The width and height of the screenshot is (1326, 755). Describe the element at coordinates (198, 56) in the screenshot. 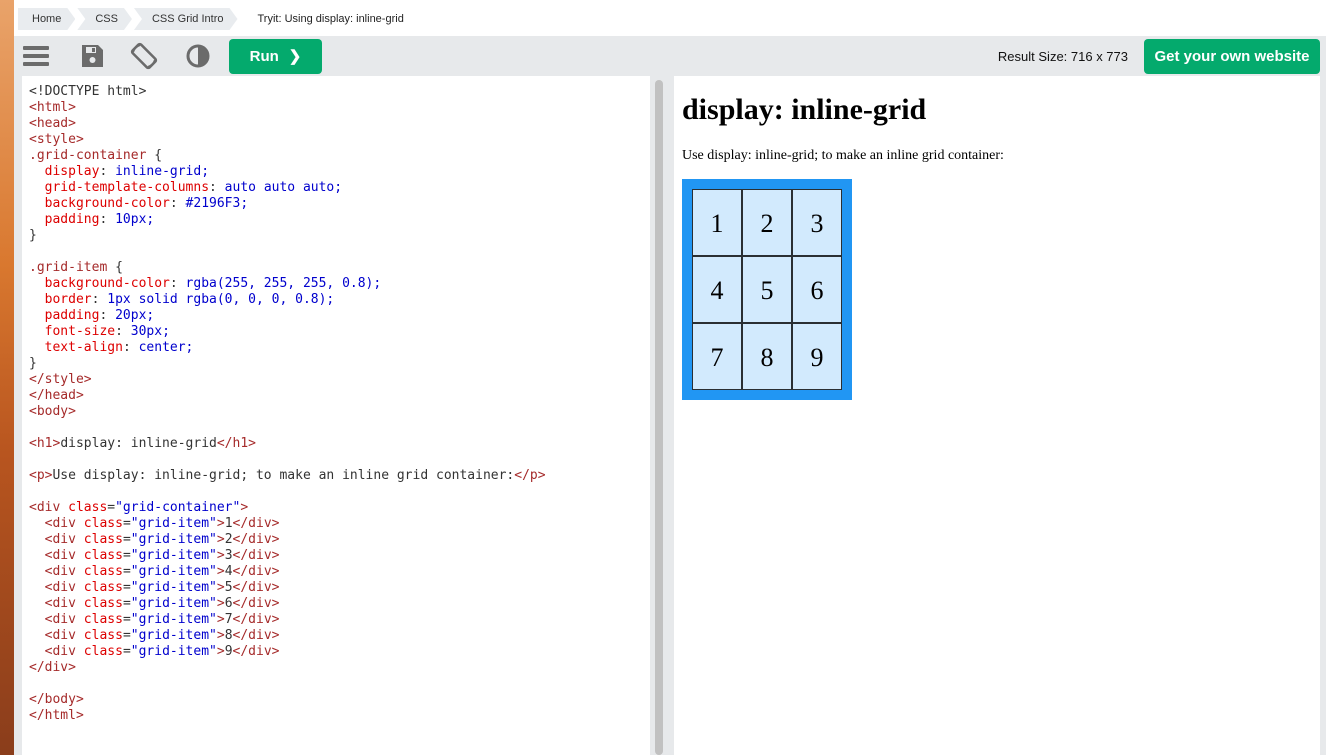

I see `contrast-icon` at that location.